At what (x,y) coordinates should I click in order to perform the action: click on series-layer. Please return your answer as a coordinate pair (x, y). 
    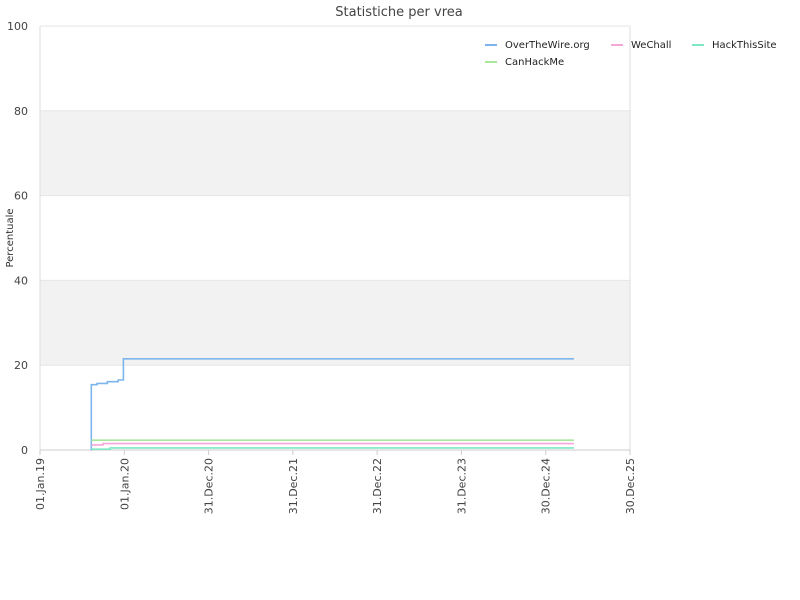
    Looking at the image, I should click on (332, 404).